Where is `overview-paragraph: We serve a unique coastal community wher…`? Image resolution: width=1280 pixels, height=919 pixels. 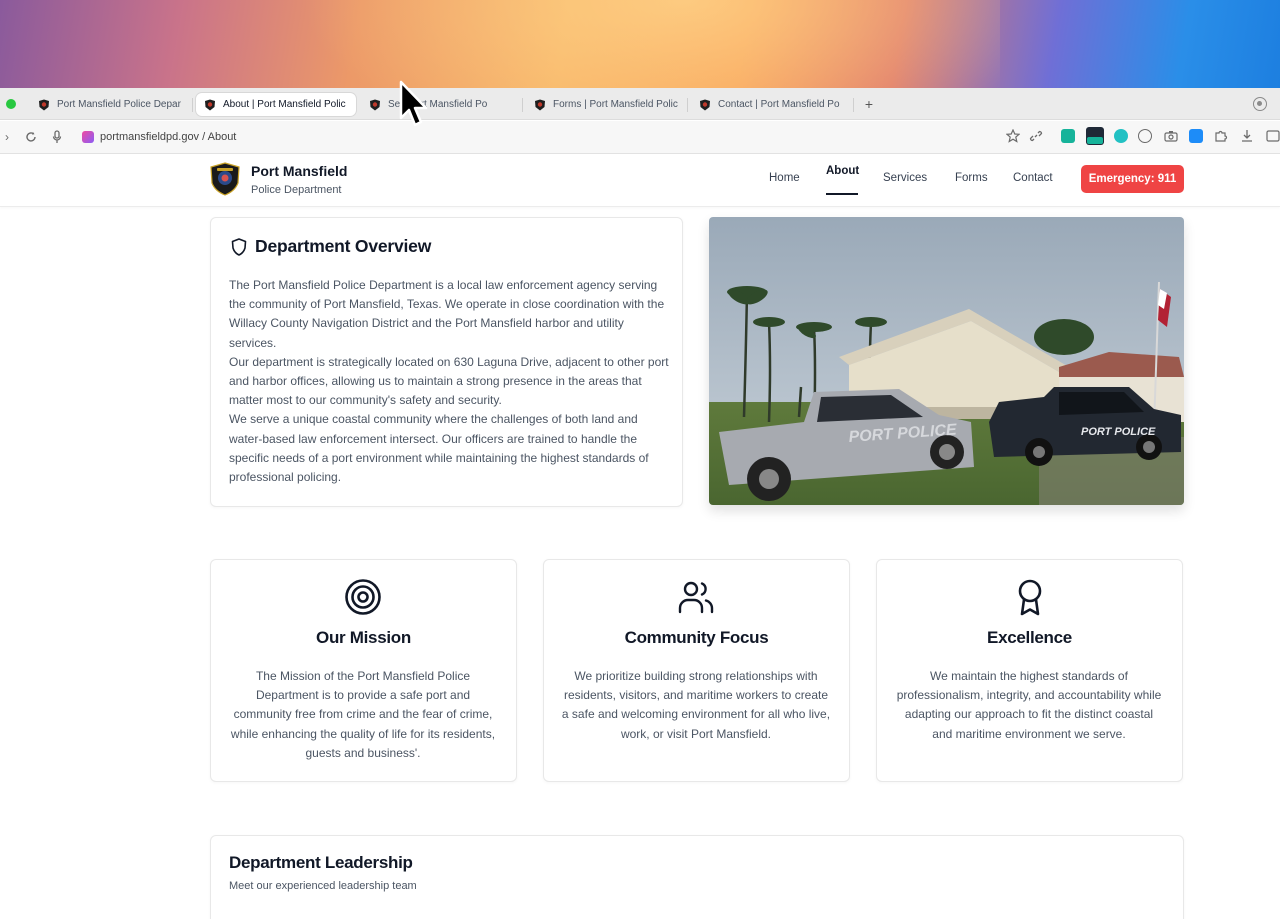 overview-paragraph: We serve a unique coastal community wher… is located at coordinates (439, 448).